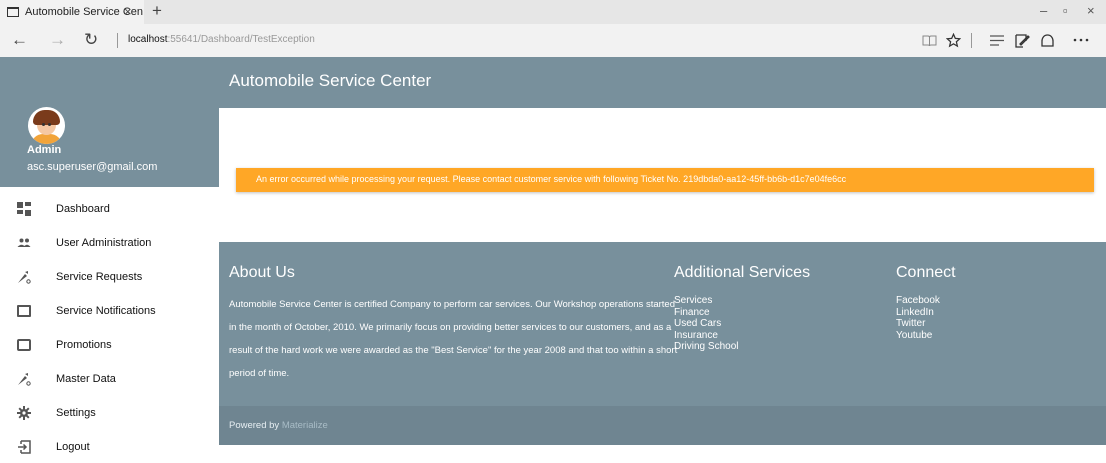 This screenshot has width=1106, height=463. What do you see at coordinates (918, 324) in the screenshot?
I see `footer-link-twitter: Twitter` at bounding box center [918, 324].